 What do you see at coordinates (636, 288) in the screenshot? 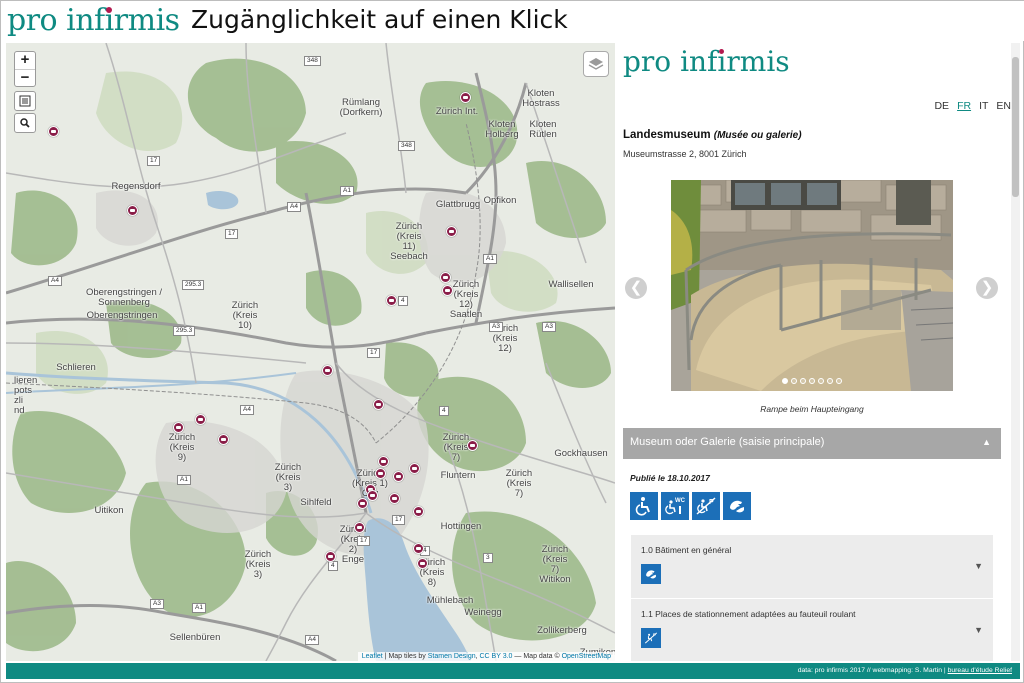
I see `carousel-prev-button: ❮` at bounding box center [636, 288].